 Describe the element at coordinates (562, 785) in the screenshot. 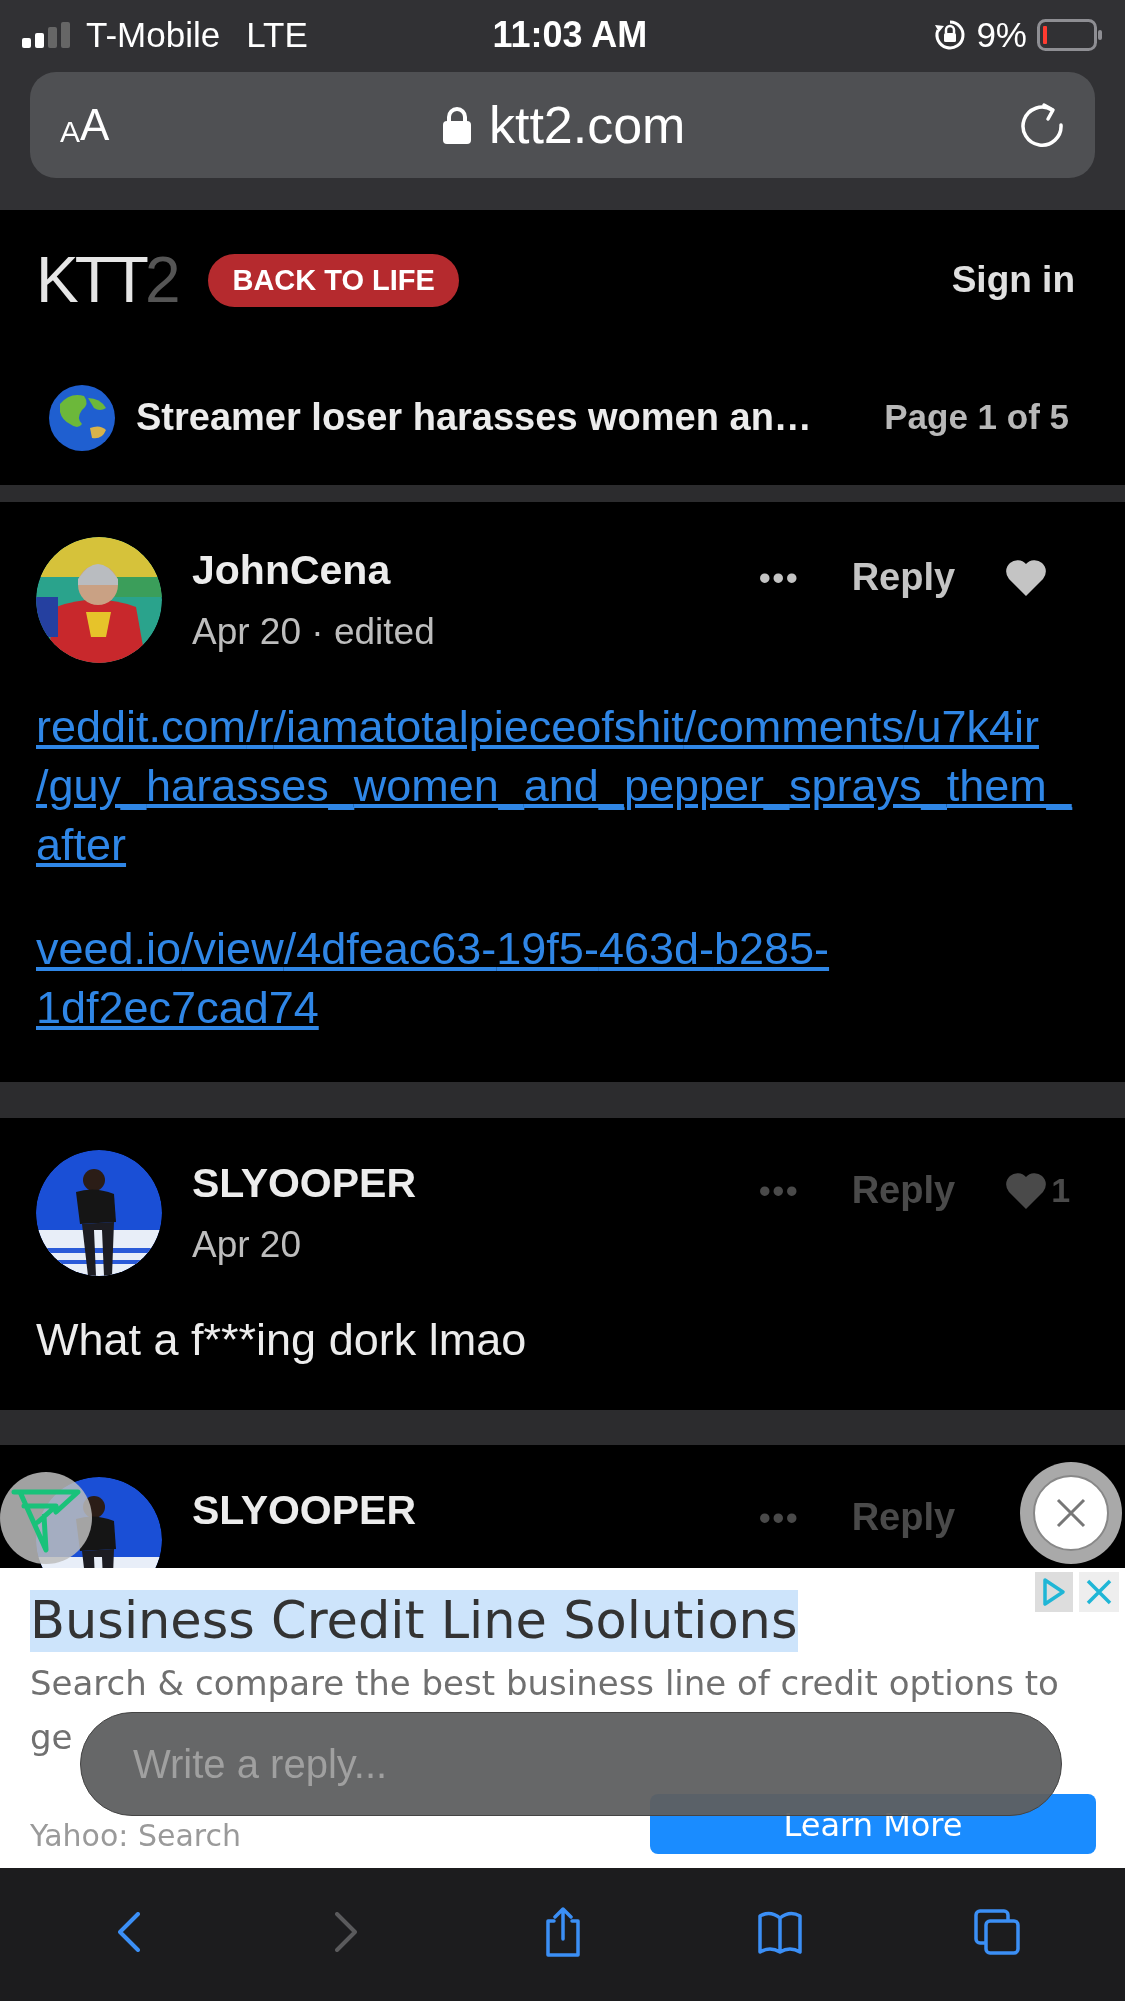

I see `post-link: reddit.com/r/iamatotalpieceofshit/comments/u7k4ir/guy_harasses_women_and_pepper_sprays_them_after` at that location.